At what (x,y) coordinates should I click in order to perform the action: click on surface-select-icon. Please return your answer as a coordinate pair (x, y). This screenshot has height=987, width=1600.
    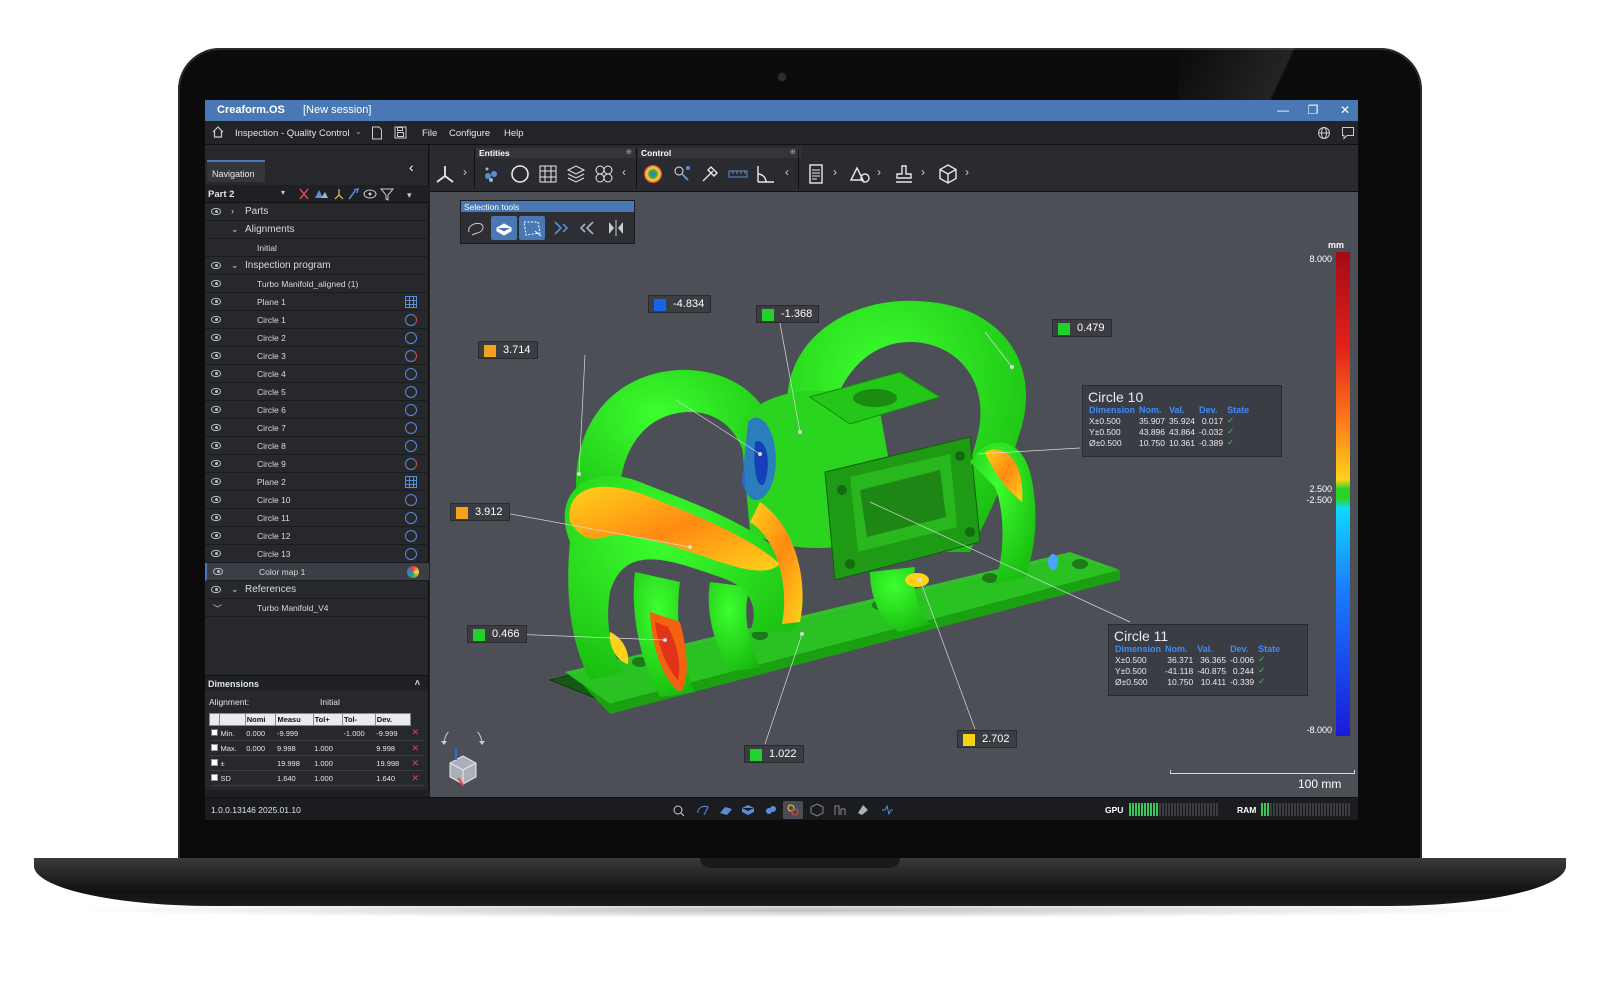
    Looking at the image, I should click on (504, 228).